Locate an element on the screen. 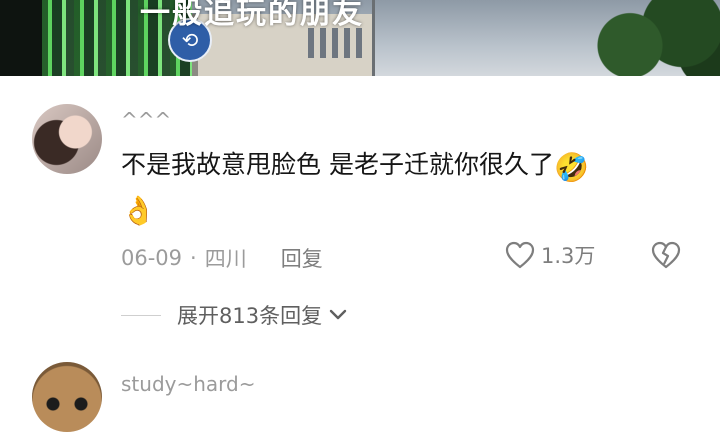 Image resolution: width=720 pixels, height=432 pixels. video-utility-pole is located at coordinates (373, 38).